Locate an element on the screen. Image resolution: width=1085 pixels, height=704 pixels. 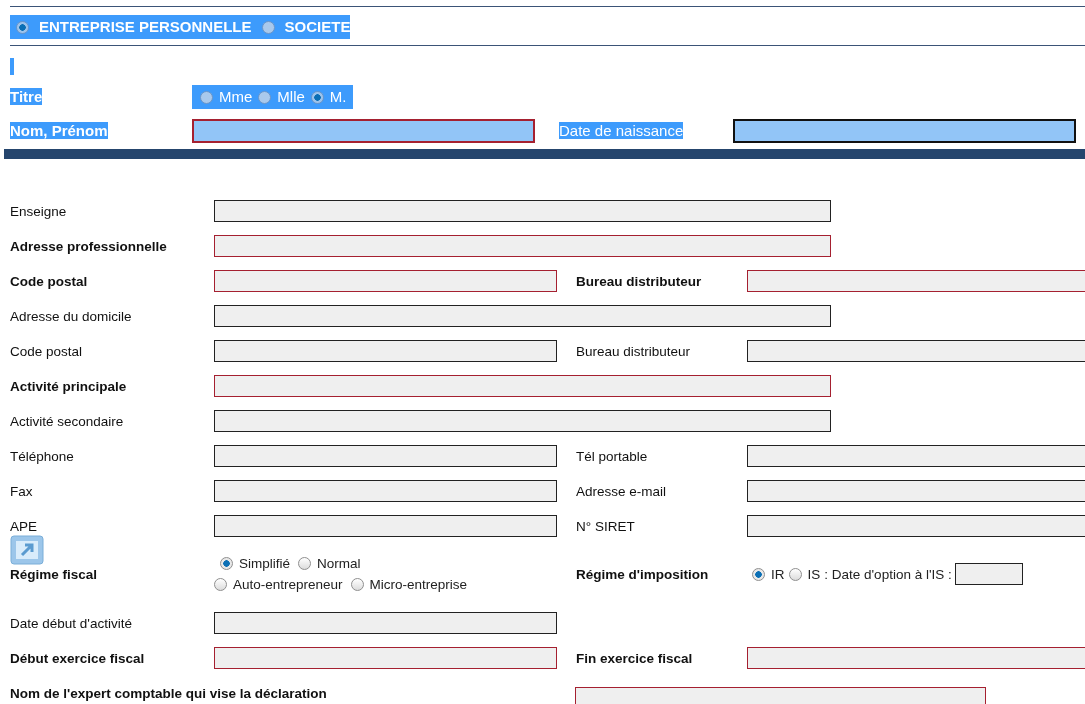
field-label: Régime fiscal is located at coordinates (54, 574).